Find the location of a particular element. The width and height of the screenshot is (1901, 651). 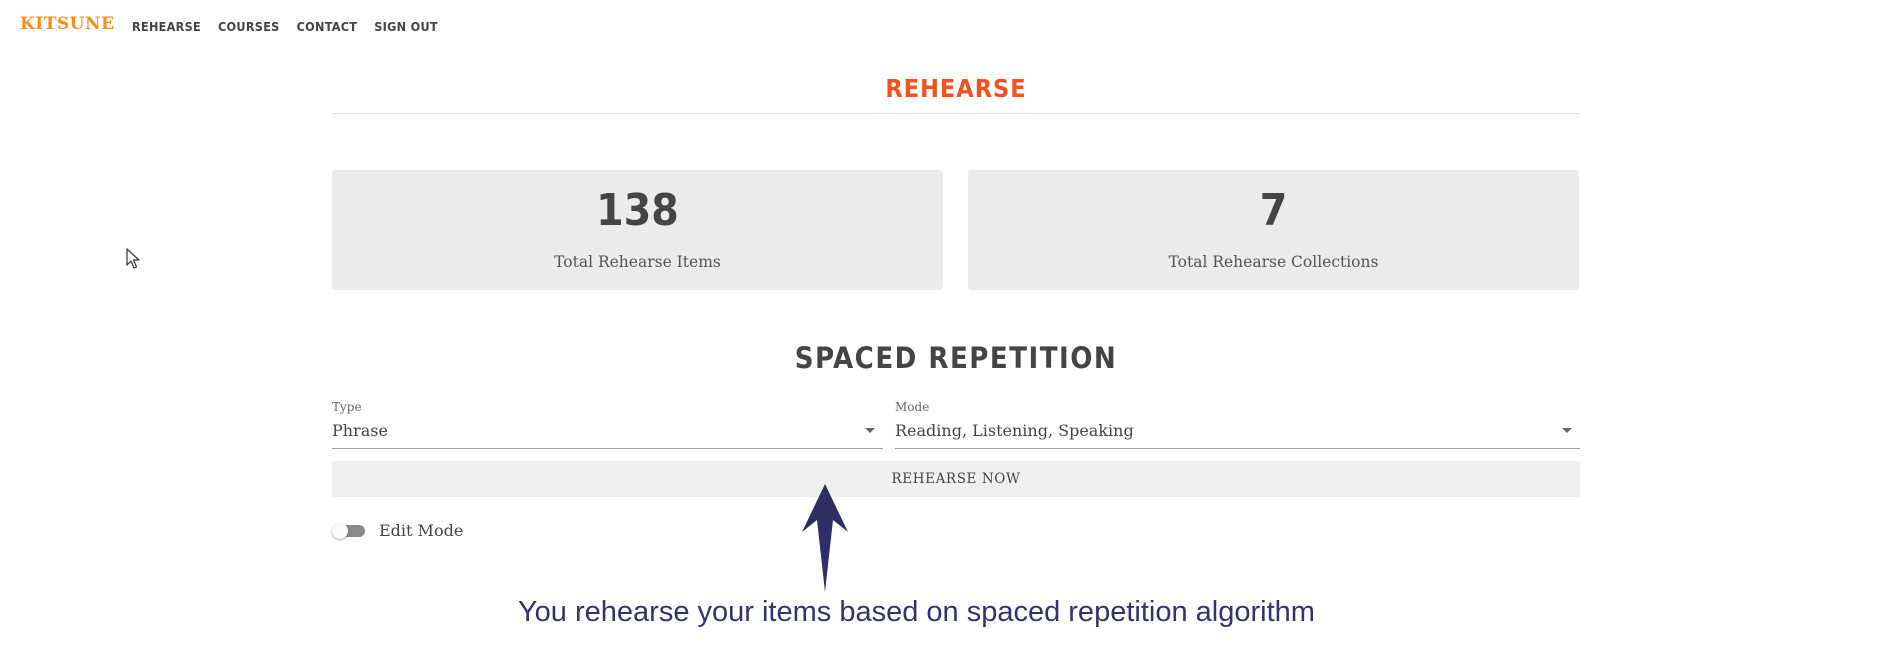

rehearse-now-button: REHEARSE NOW is located at coordinates (956, 479).